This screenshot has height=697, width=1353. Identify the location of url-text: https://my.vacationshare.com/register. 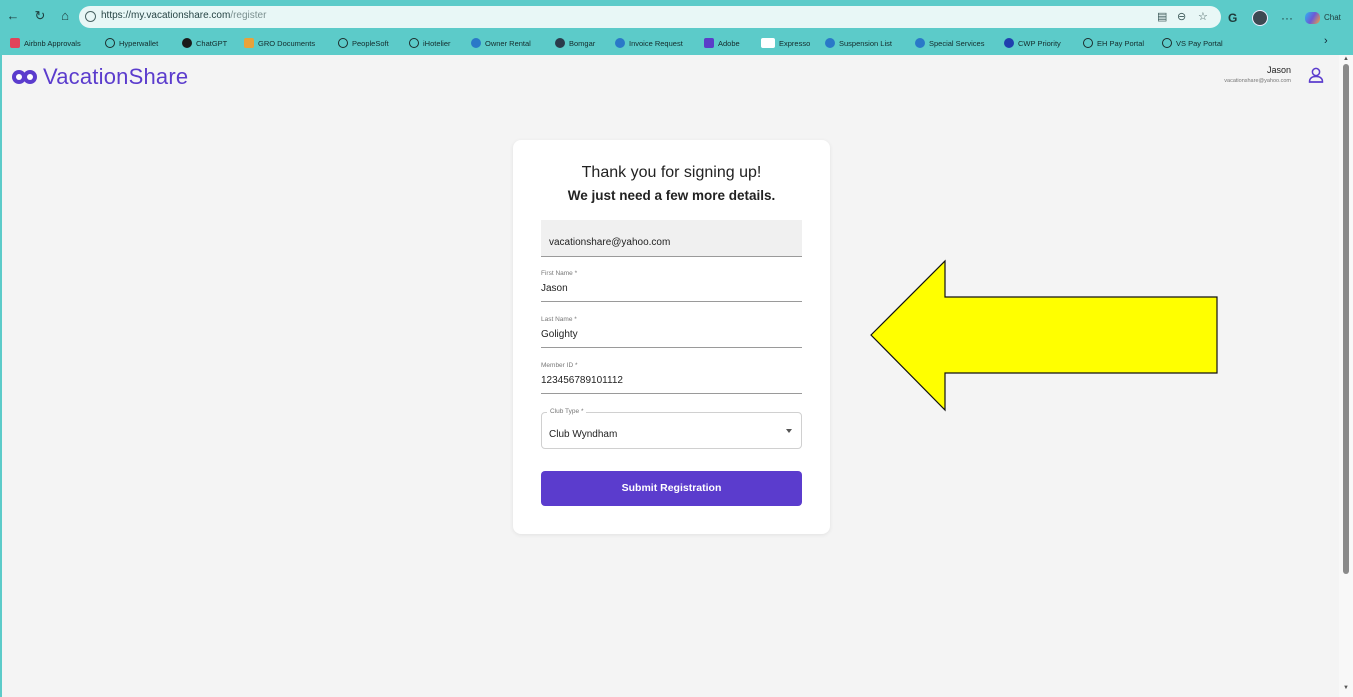
(184, 15).